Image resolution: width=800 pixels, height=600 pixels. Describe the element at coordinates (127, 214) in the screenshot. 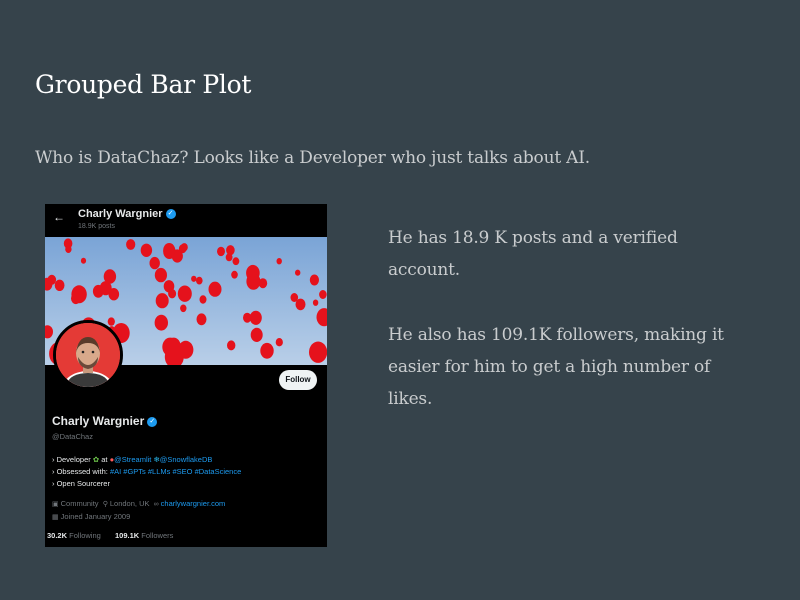

I see `topbar-name: Charly Wargnier ✓` at that location.